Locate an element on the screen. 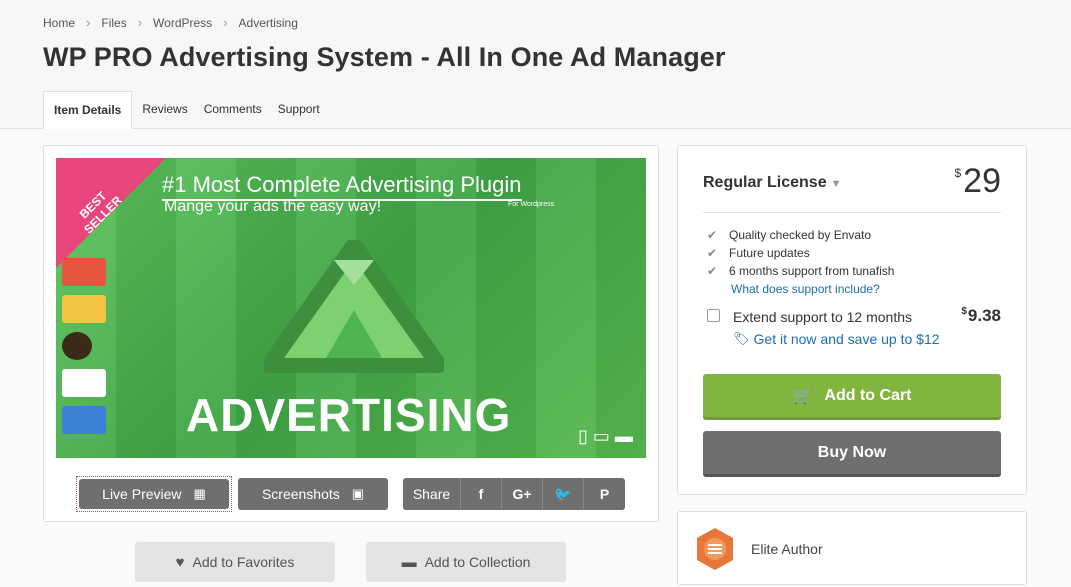 Image resolution: width=1071 pixels, height=587 pixels. buy-now-button: Buy Now is located at coordinates (852, 454).